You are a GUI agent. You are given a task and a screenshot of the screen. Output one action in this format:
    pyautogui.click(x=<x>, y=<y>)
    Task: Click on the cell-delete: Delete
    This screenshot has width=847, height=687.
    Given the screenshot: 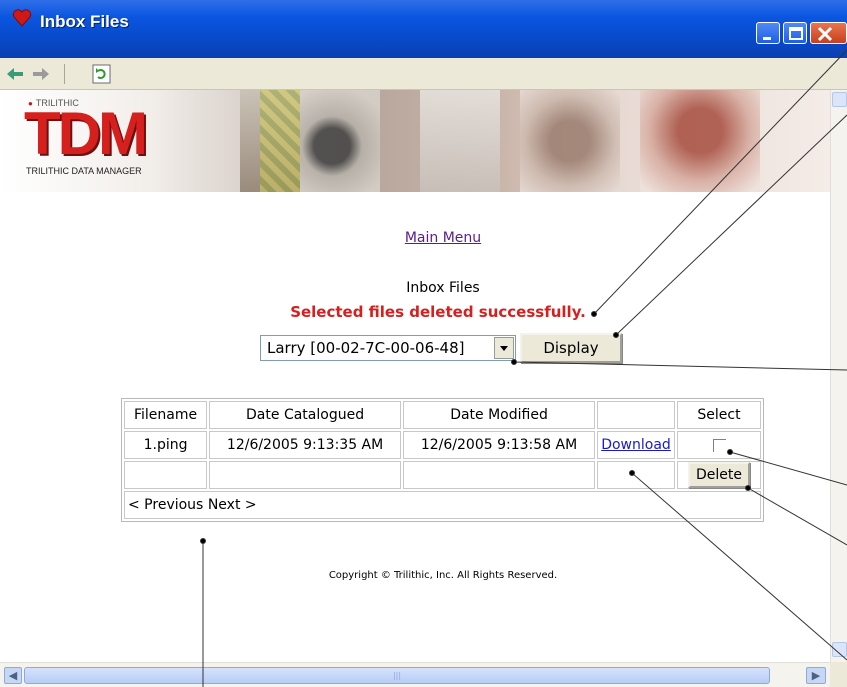 What is the action you would take?
    pyautogui.click(x=719, y=475)
    